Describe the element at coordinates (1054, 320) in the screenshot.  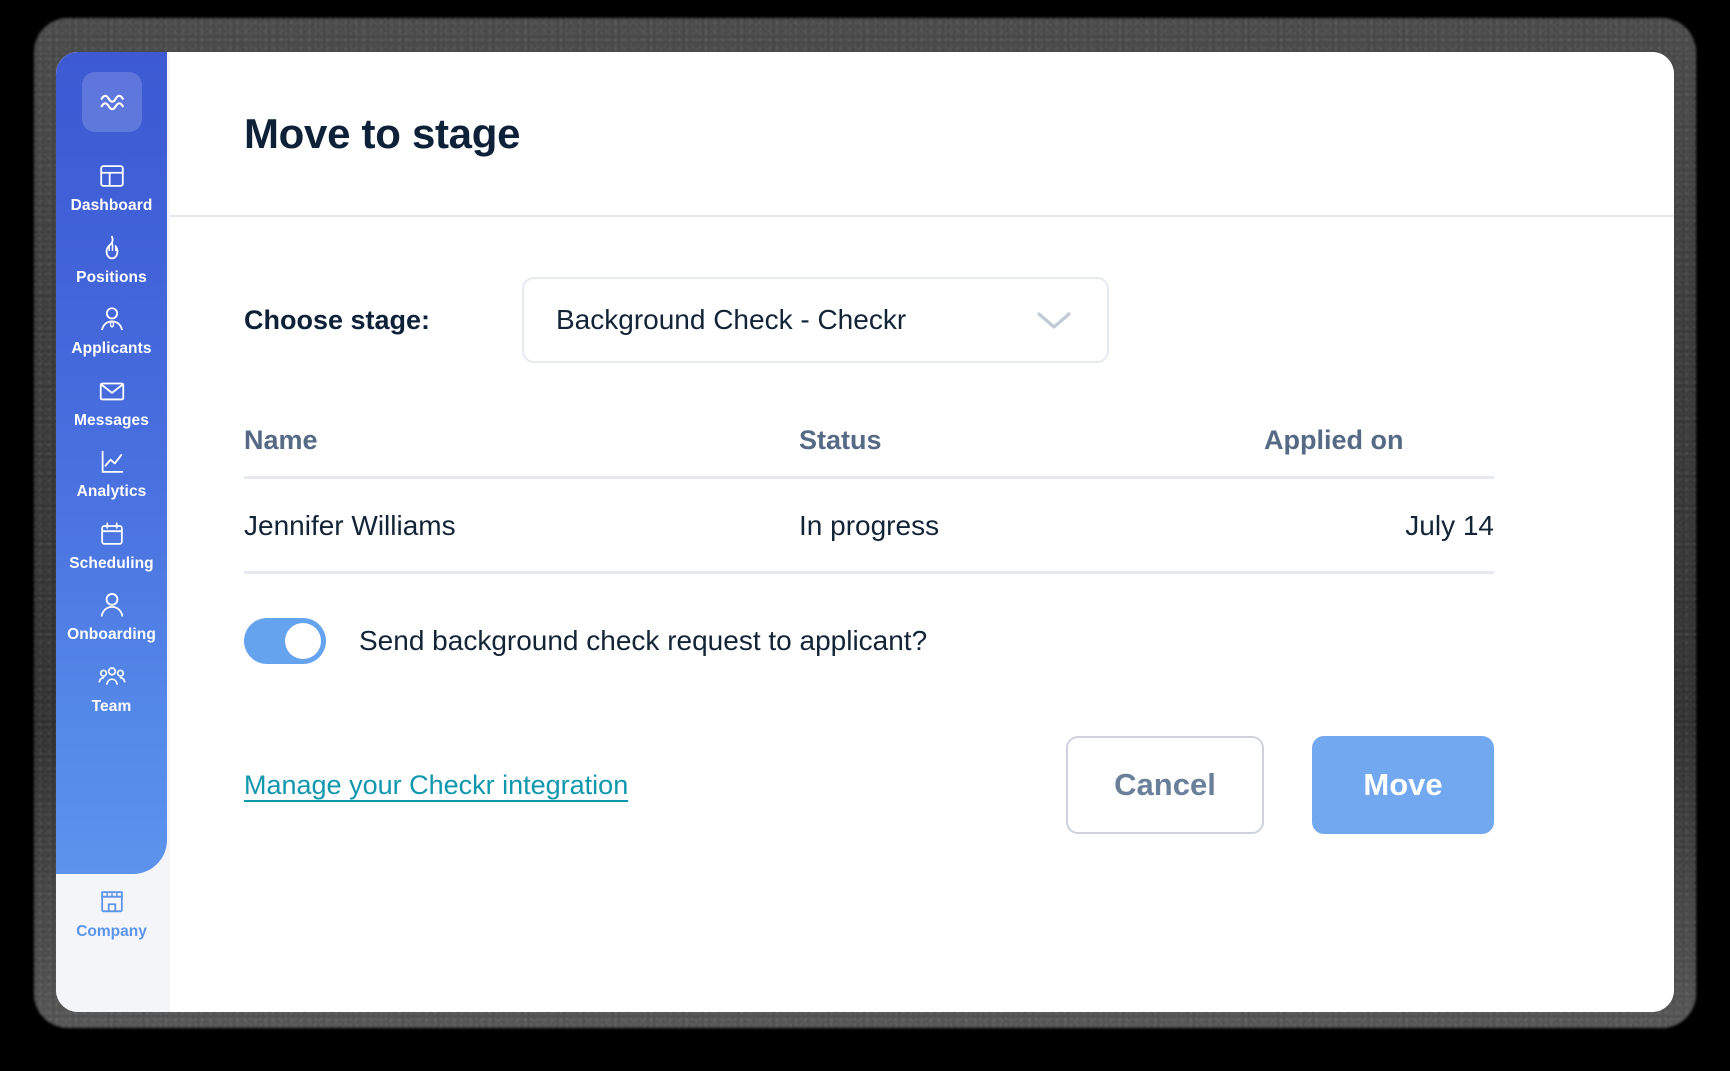
I see `chevron-down-icon` at that location.